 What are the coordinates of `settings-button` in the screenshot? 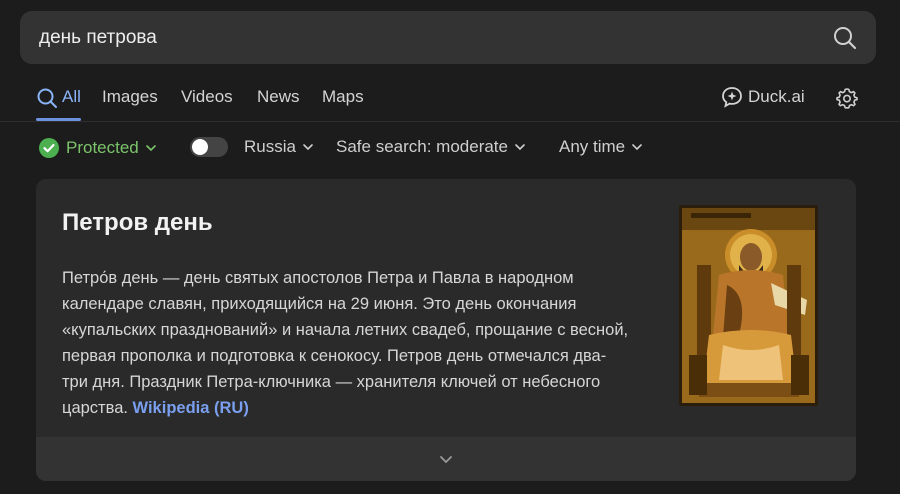 It's located at (847, 98).